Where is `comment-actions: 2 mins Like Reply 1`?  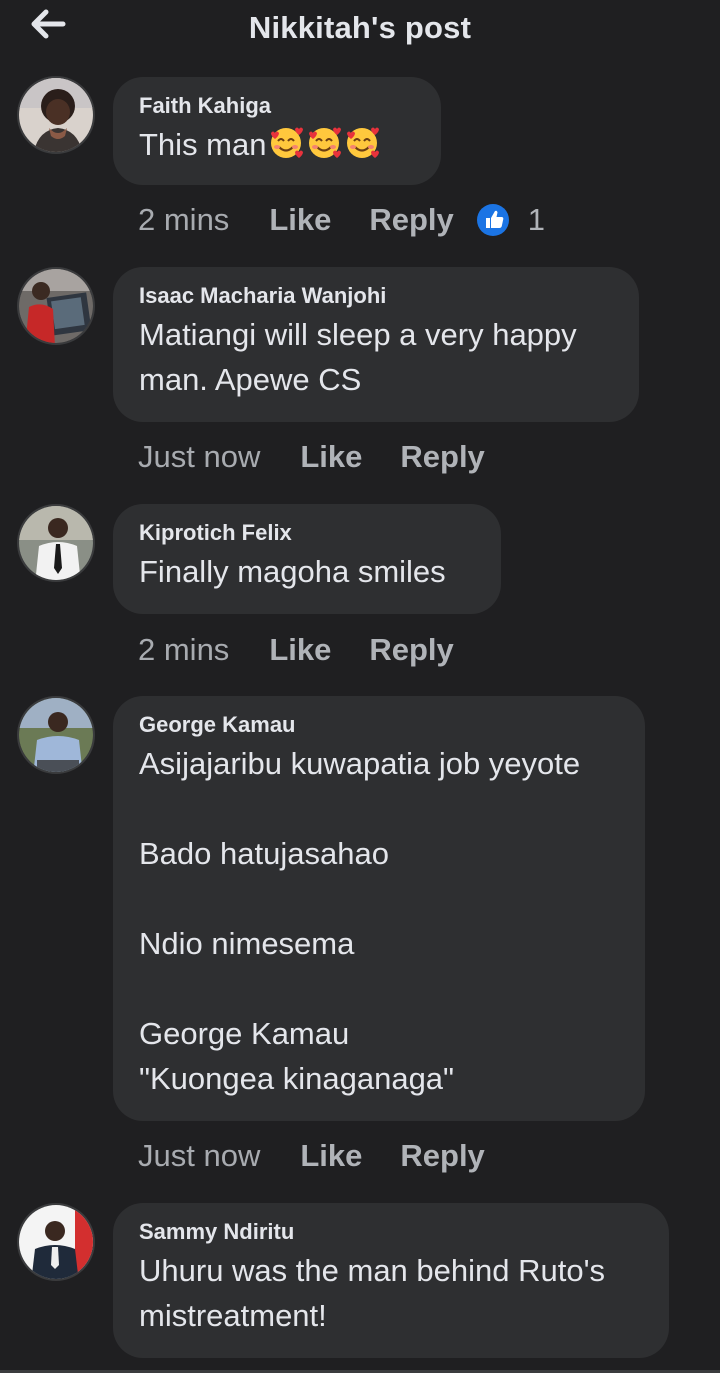 comment-actions: 2 mins Like Reply 1 is located at coordinates (341, 220).